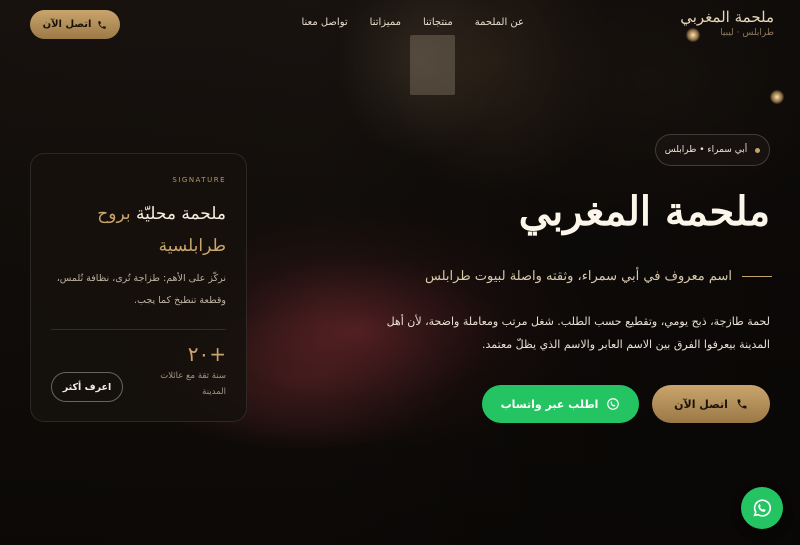 Image resolution: width=800 pixels, height=545 pixels. What do you see at coordinates (499, 22) in the screenshot?
I see `nav-link-about: عن الملحمة` at bounding box center [499, 22].